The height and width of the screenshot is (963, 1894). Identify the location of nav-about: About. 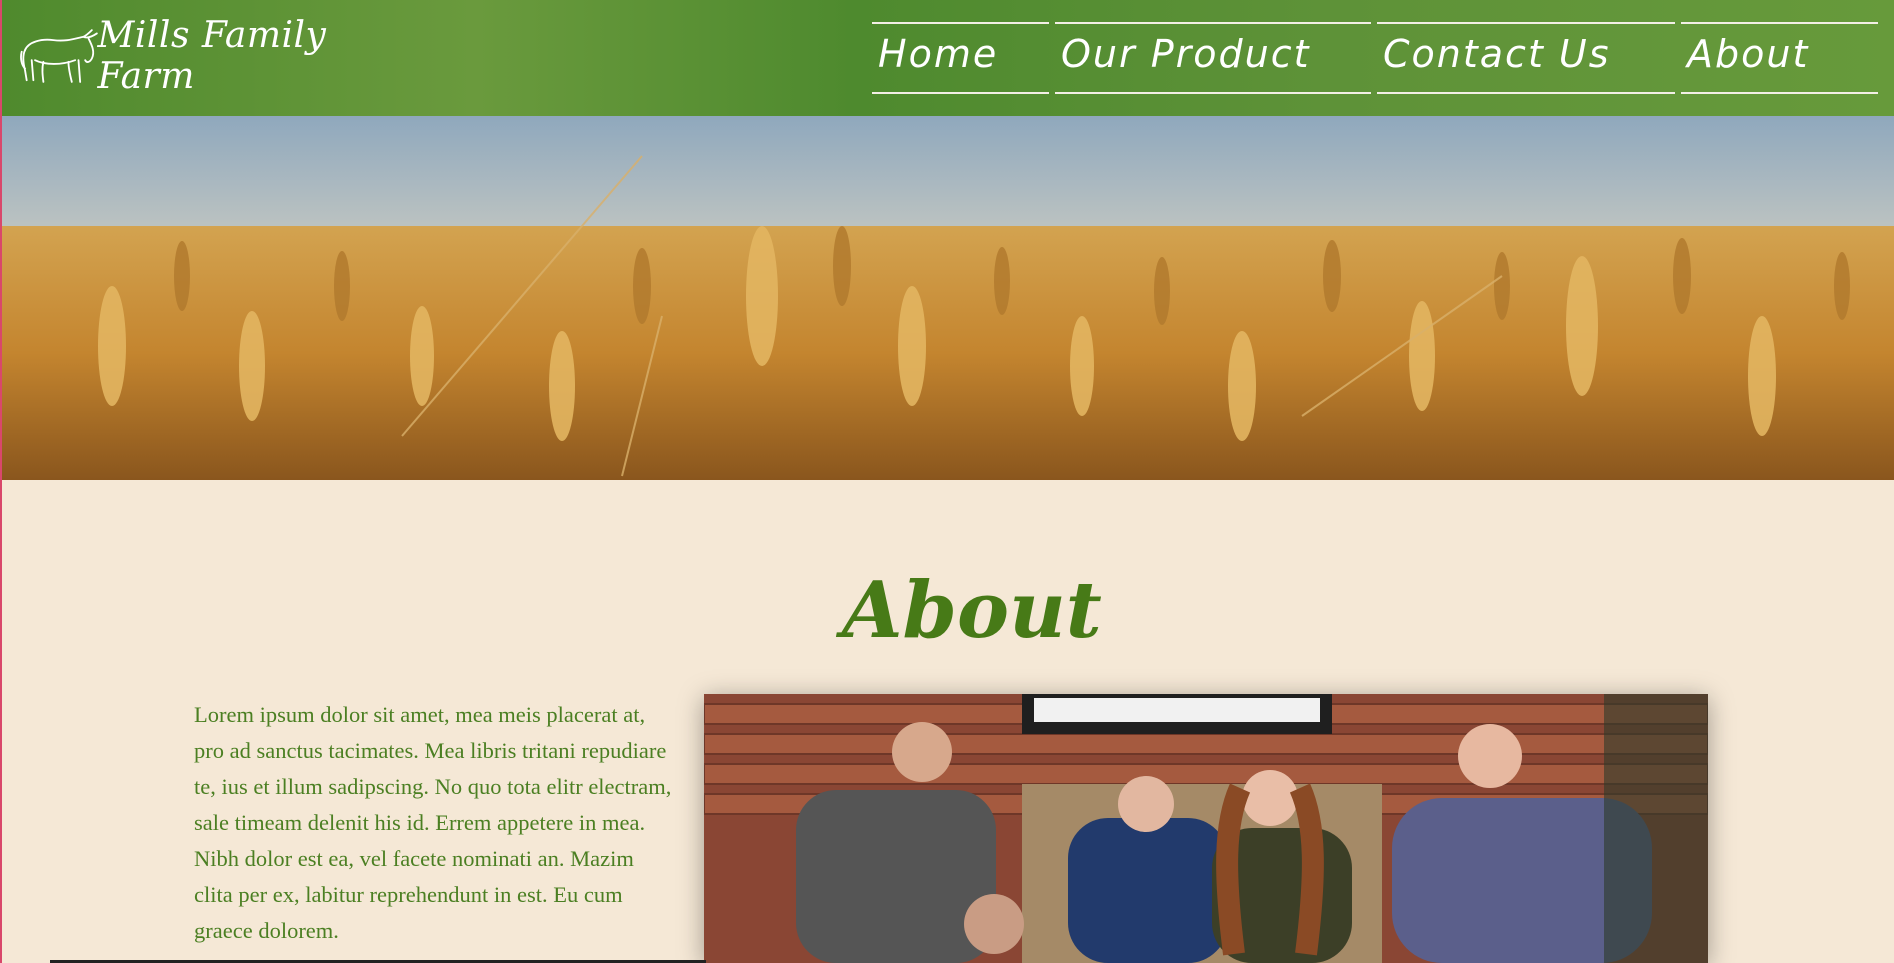
(1779, 58).